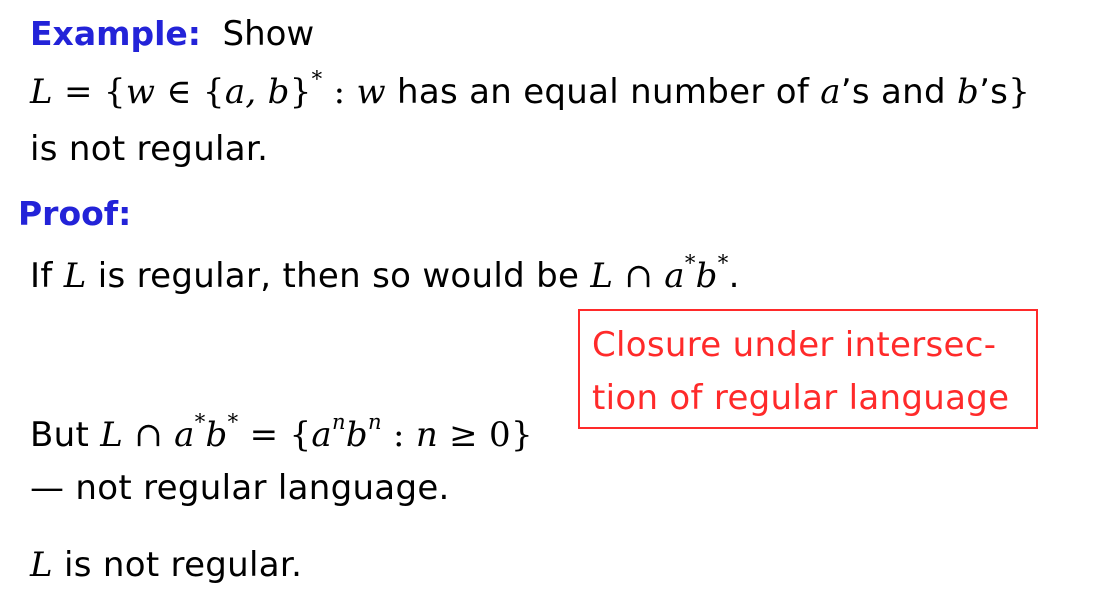 The width and height of the screenshot is (1120, 592). I want to click on kleene-star: *, so click(317, 79).